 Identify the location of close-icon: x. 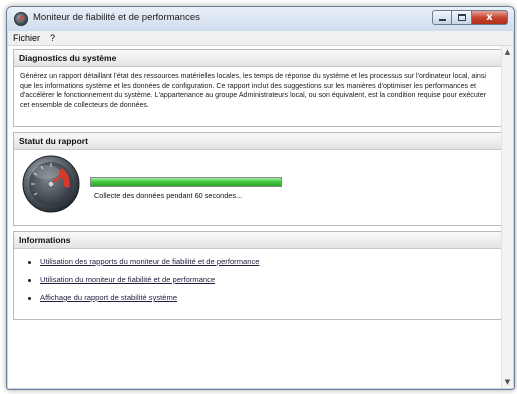
(489, 17).